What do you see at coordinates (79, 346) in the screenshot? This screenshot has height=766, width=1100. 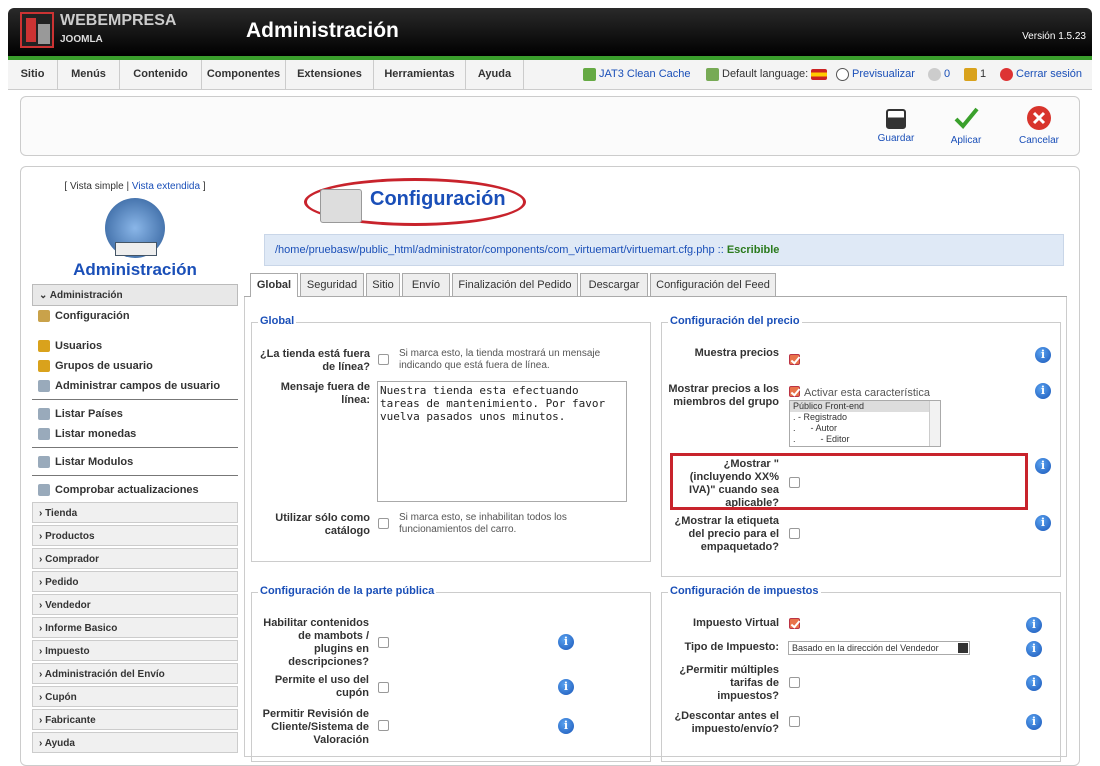 I see `sidebar-item-label: Usuarios` at bounding box center [79, 346].